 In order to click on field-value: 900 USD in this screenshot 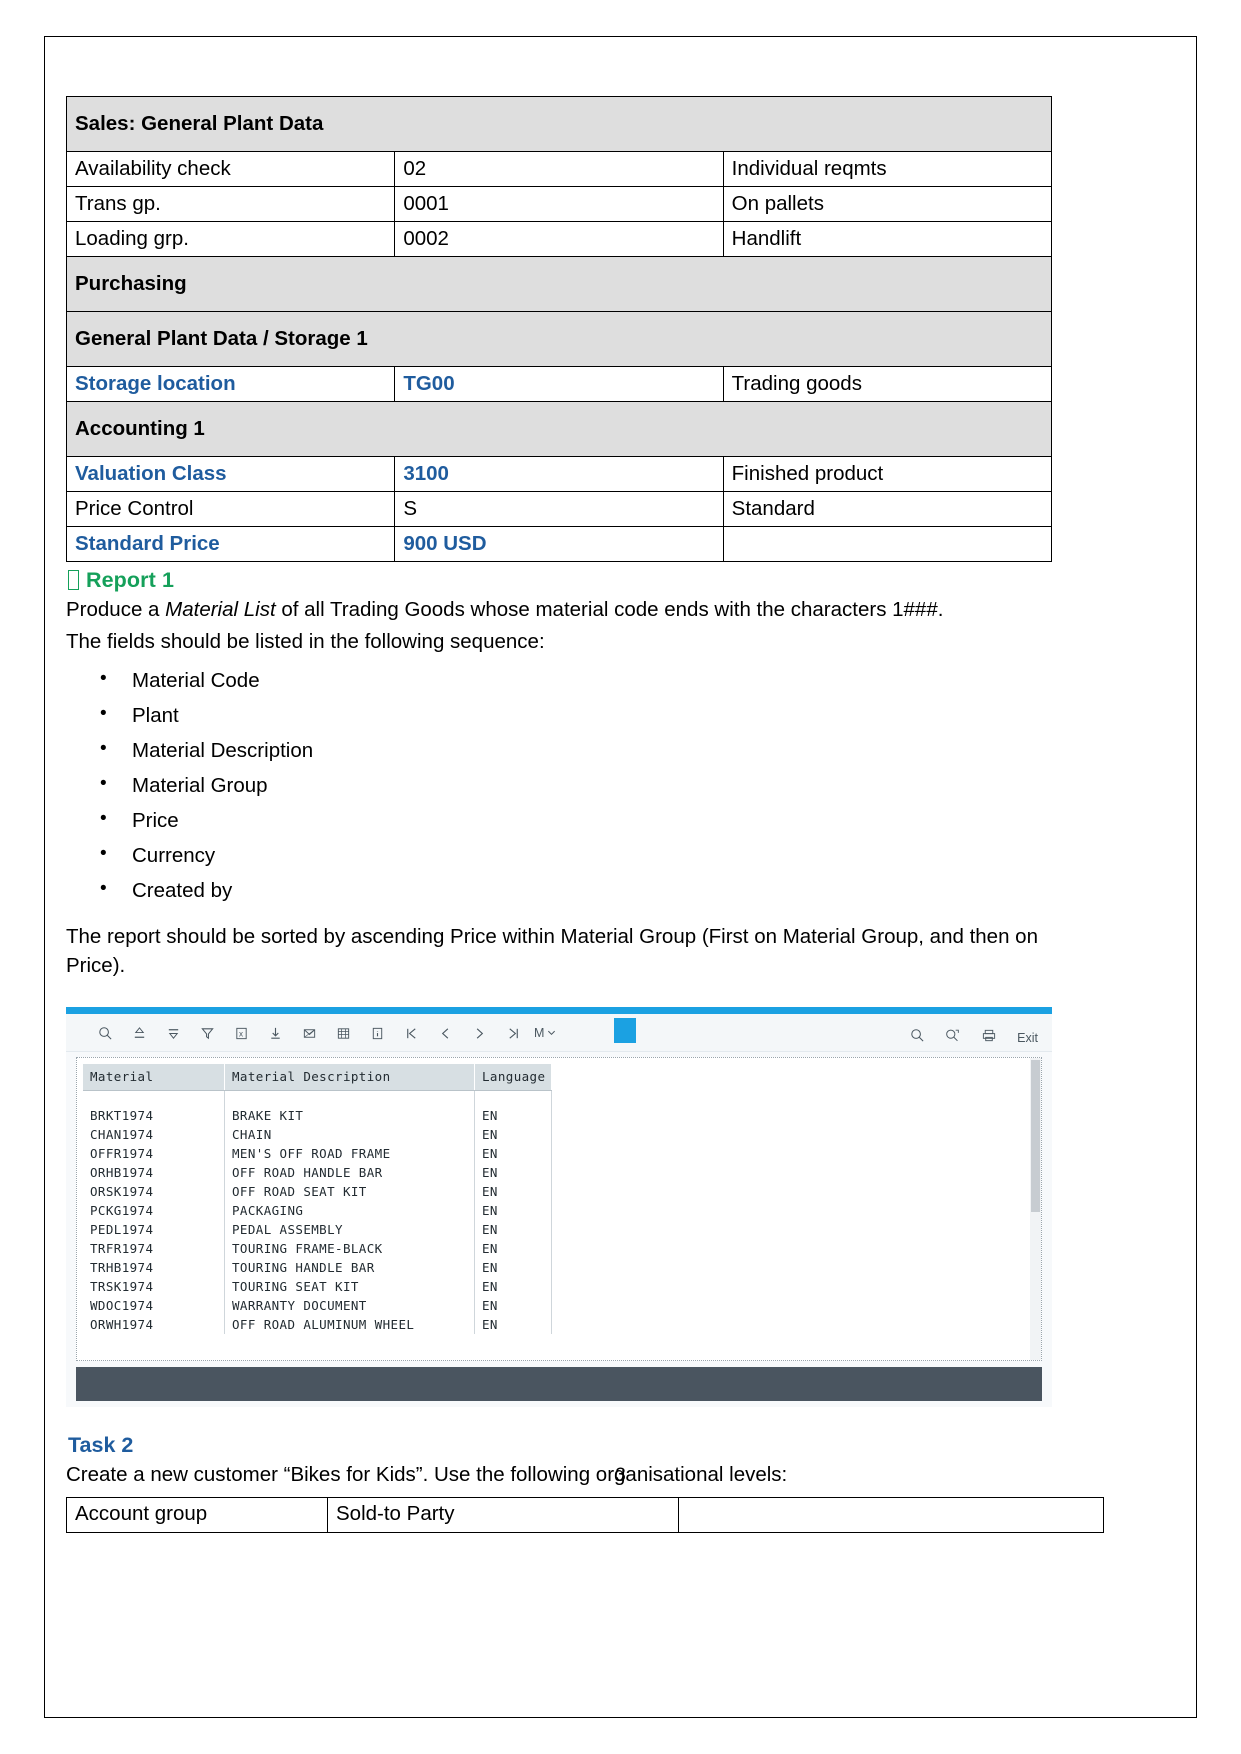, I will do `click(559, 544)`.